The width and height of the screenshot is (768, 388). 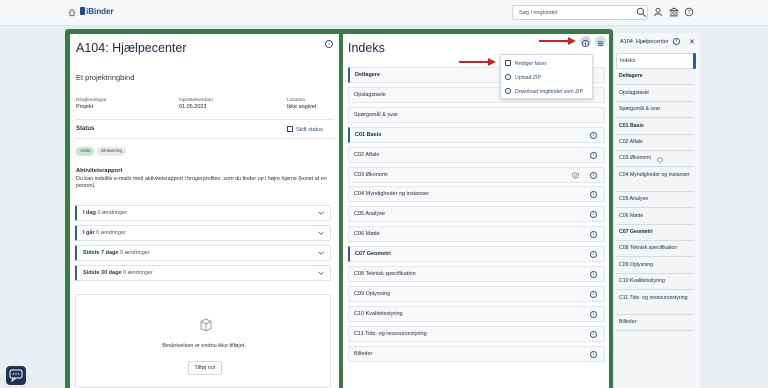 I want to click on description-empty-text: Beskrivelsen er endnu ikke tilføjet., so click(x=204, y=346).